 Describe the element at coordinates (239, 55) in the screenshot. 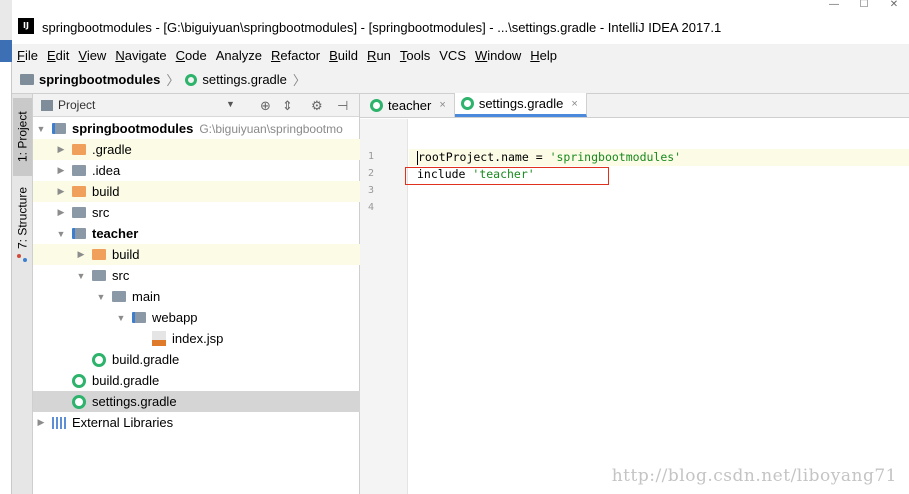

I see `menu-analyze: Analyze` at that location.